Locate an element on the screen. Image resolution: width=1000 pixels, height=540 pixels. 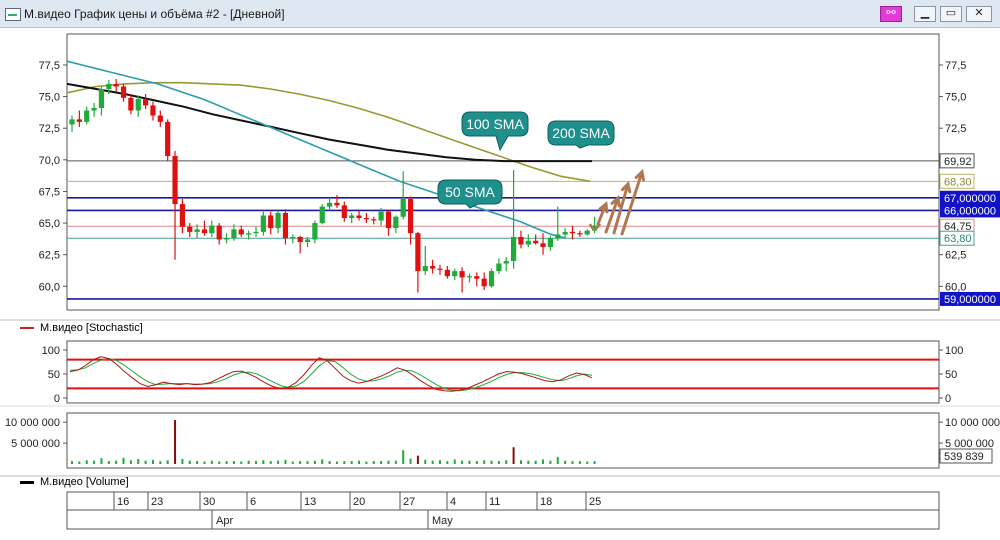
price-level-label: 69,92 is located at coordinates (958, 162).